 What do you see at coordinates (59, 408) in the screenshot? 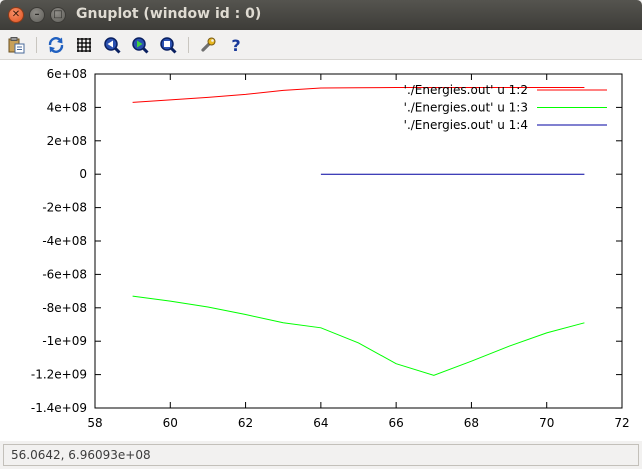
I see `y-tick-label: -1.4e+09` at bounding box center [59, 408].